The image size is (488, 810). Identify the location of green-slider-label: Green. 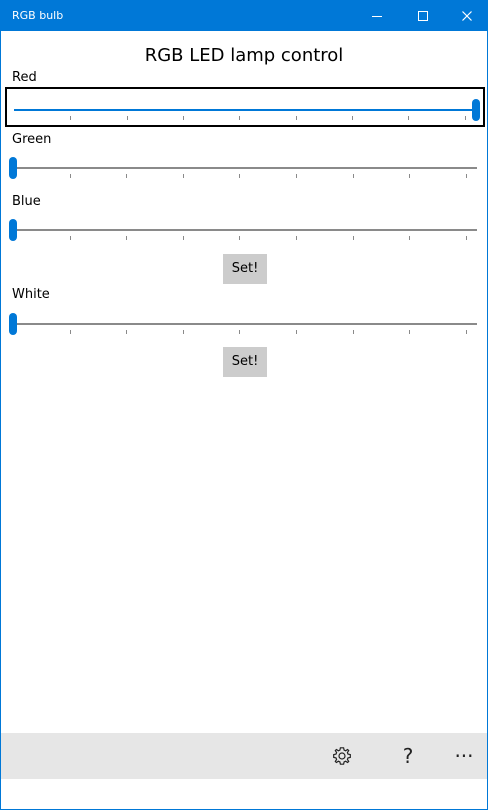
(32, 139).